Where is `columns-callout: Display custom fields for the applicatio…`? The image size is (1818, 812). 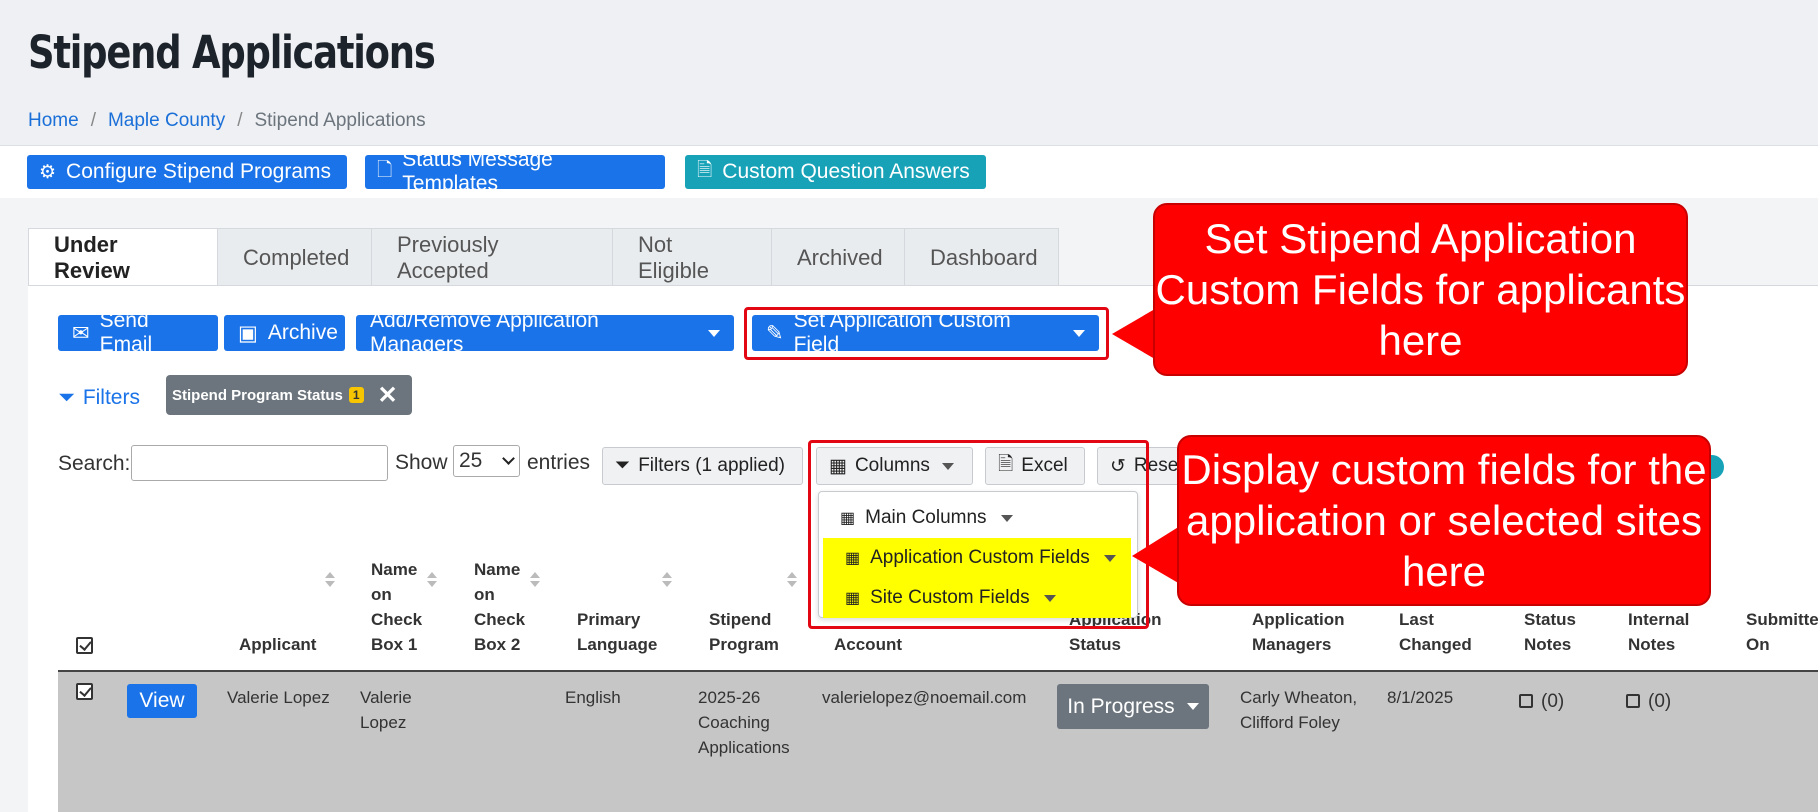
columns-callout: Display custom fields for the applicatio… is located at coordinates (1444, 520).